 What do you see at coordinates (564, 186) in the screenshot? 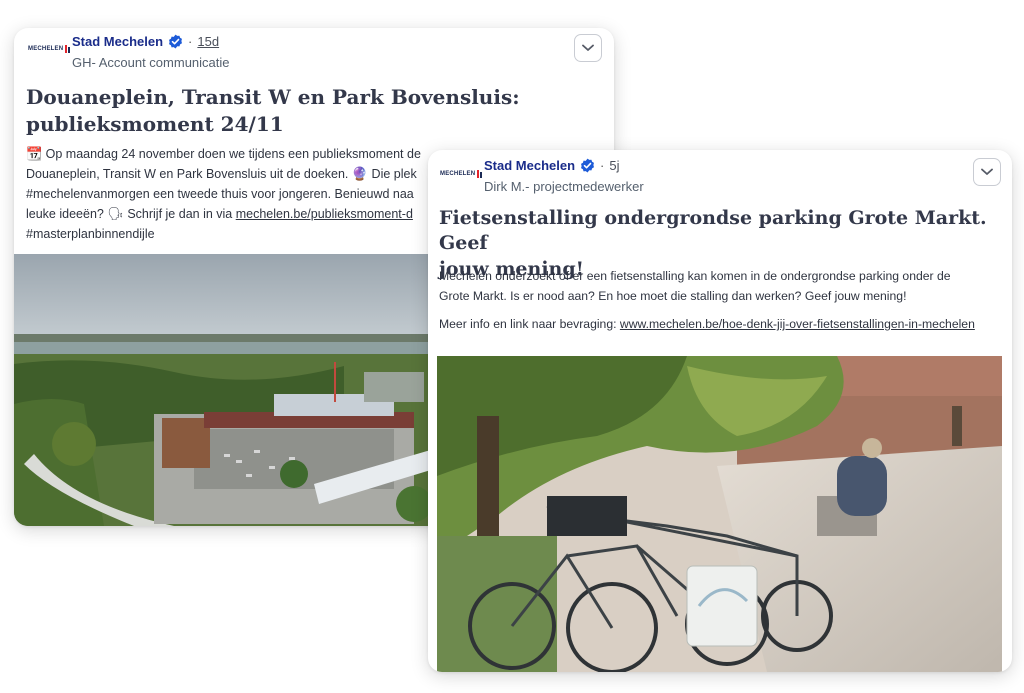
I see `post-subtitle: Dirk M.- projectmedewerker` at bounding box center [564, 186].